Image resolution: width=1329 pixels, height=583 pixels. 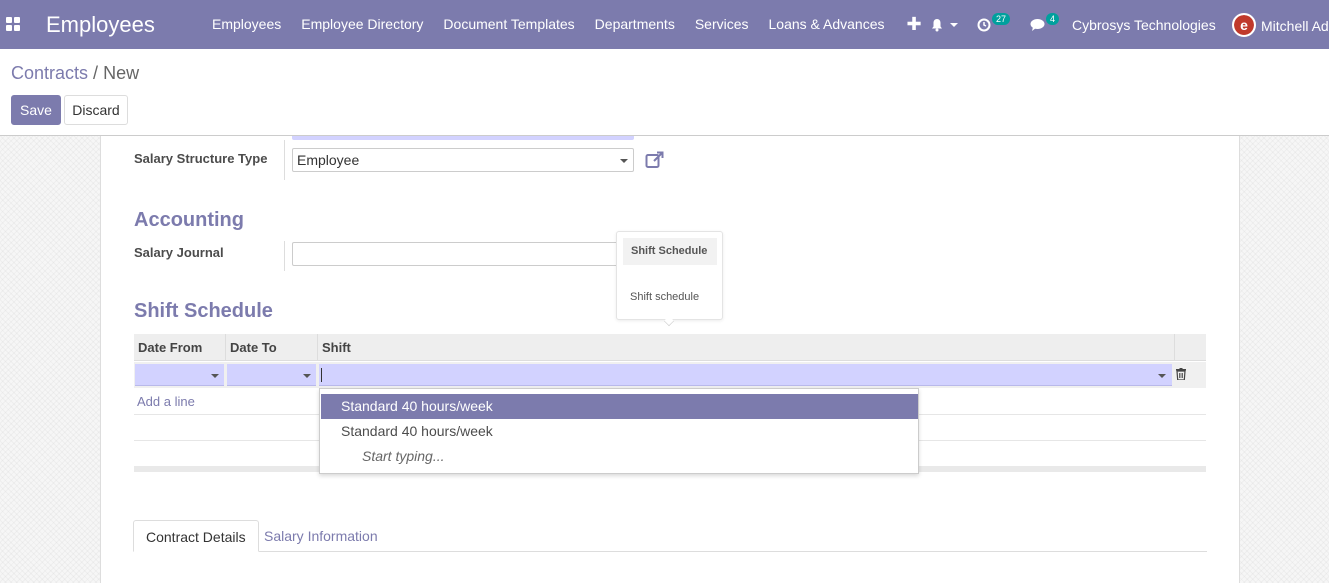 What do you see at coordinates (954, 24) in the screenshot?
I see `bell-caret-icon` at bounding box center [954, 24].